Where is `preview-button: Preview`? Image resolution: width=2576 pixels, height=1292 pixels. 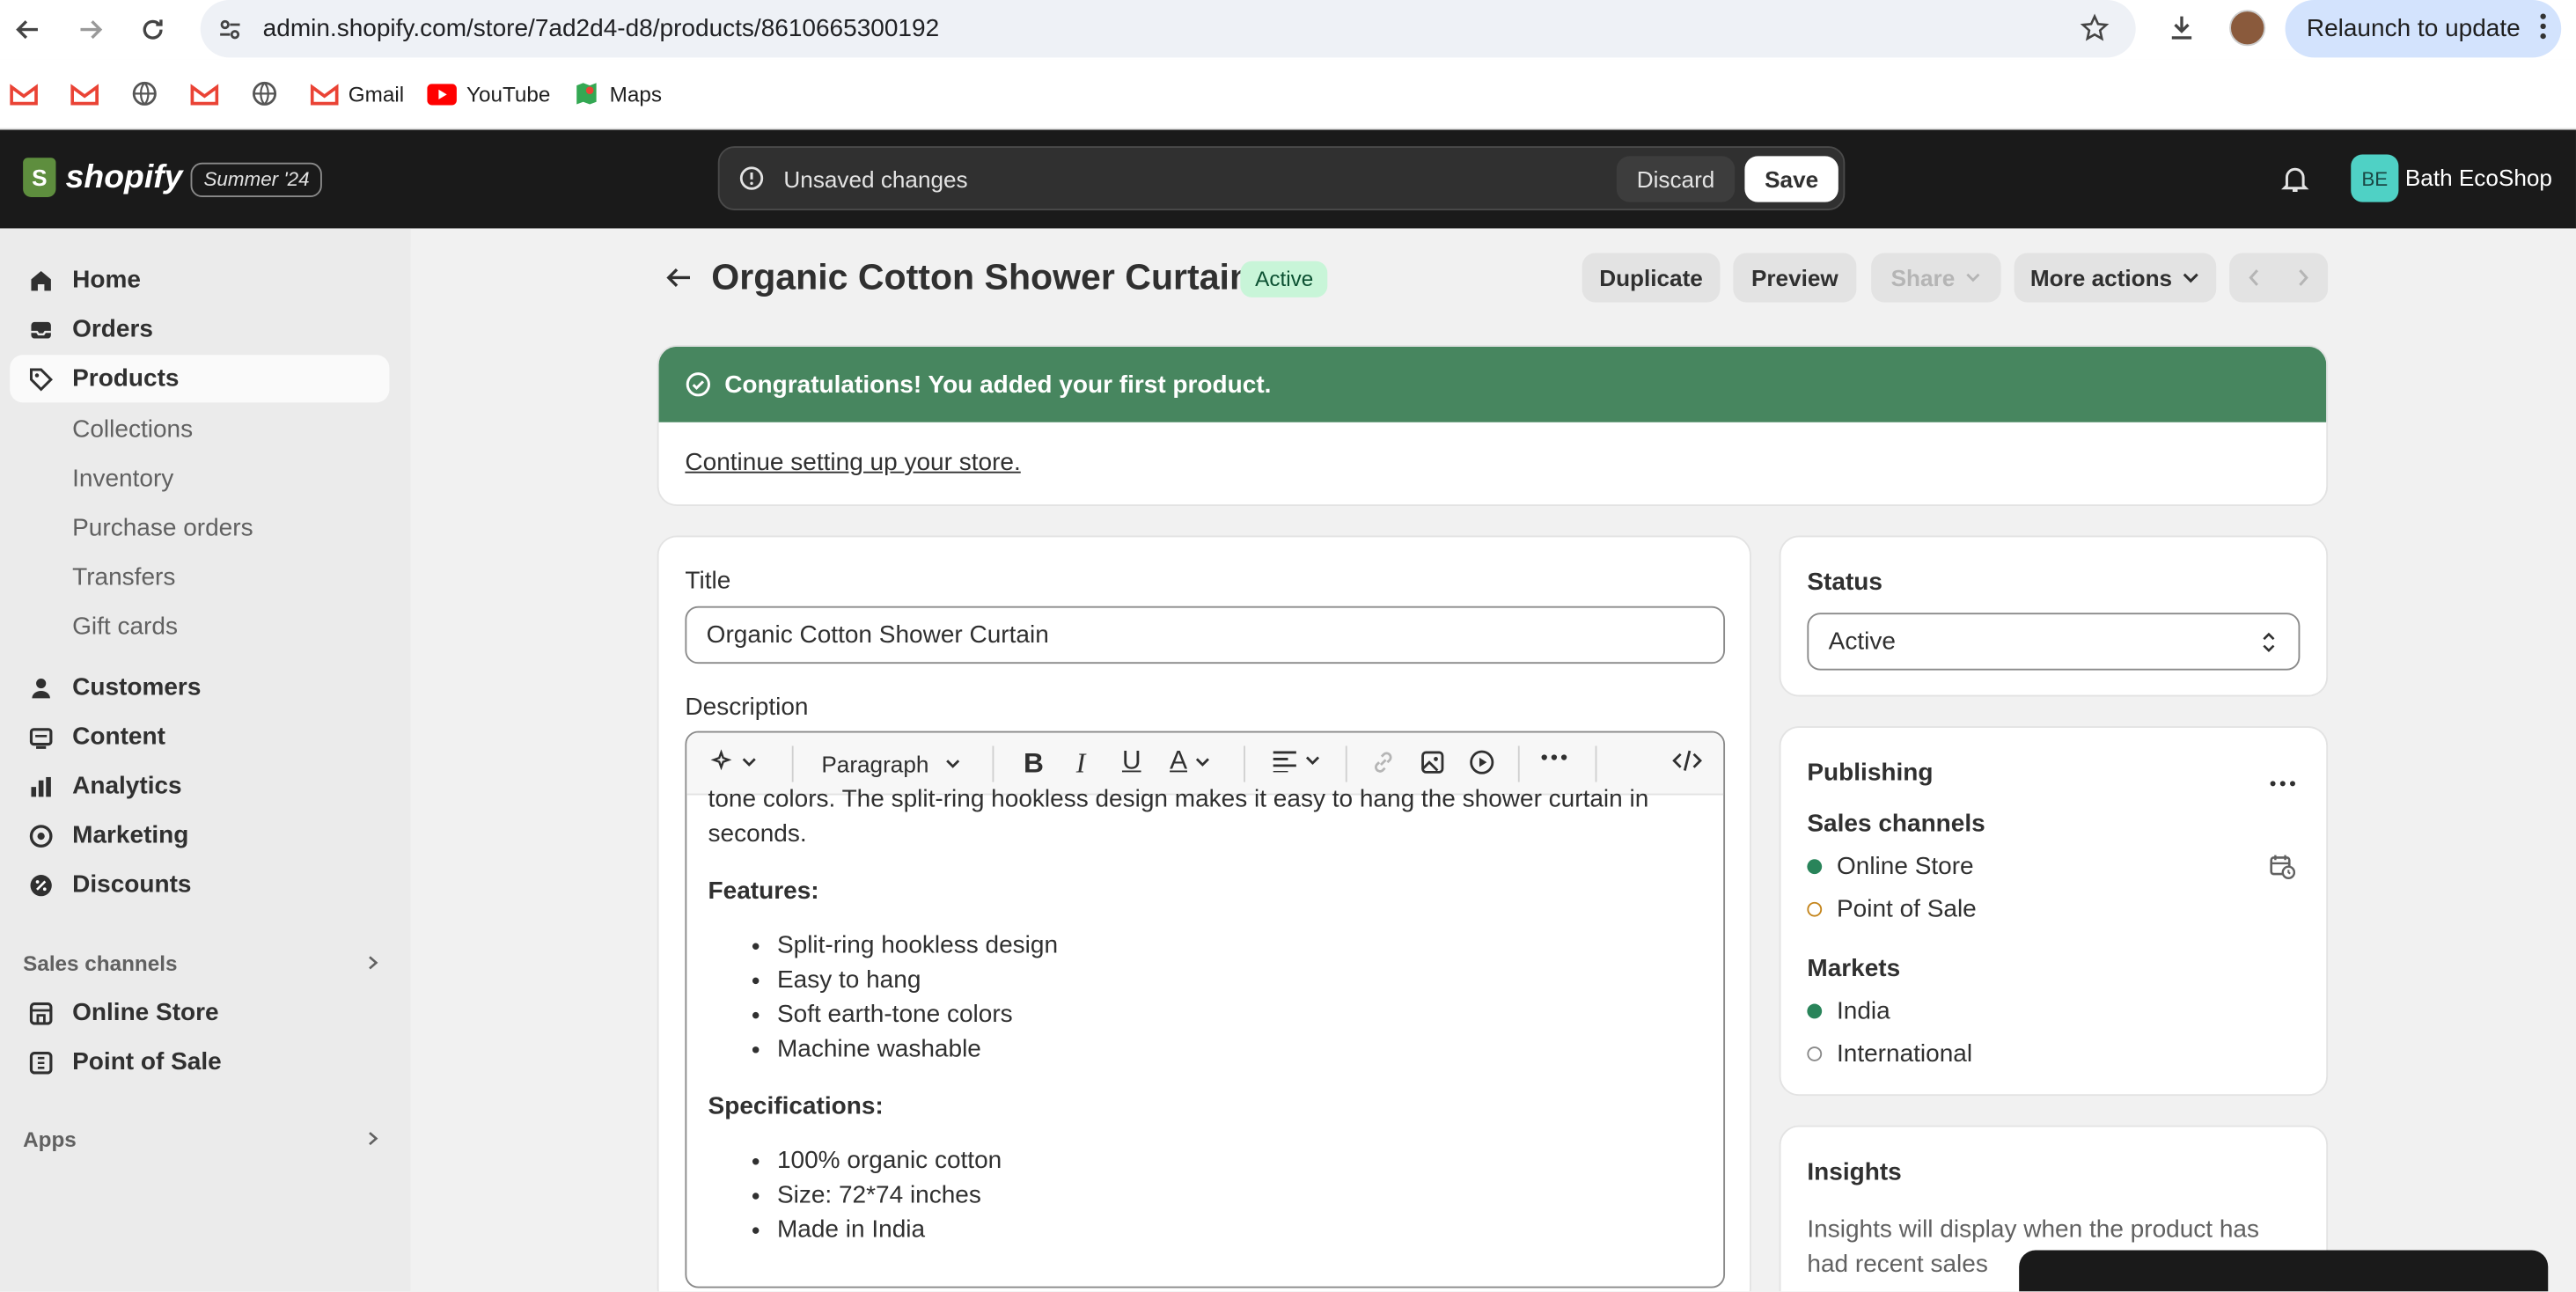
preview-button: Preview is located at coordinates (1795, 278).